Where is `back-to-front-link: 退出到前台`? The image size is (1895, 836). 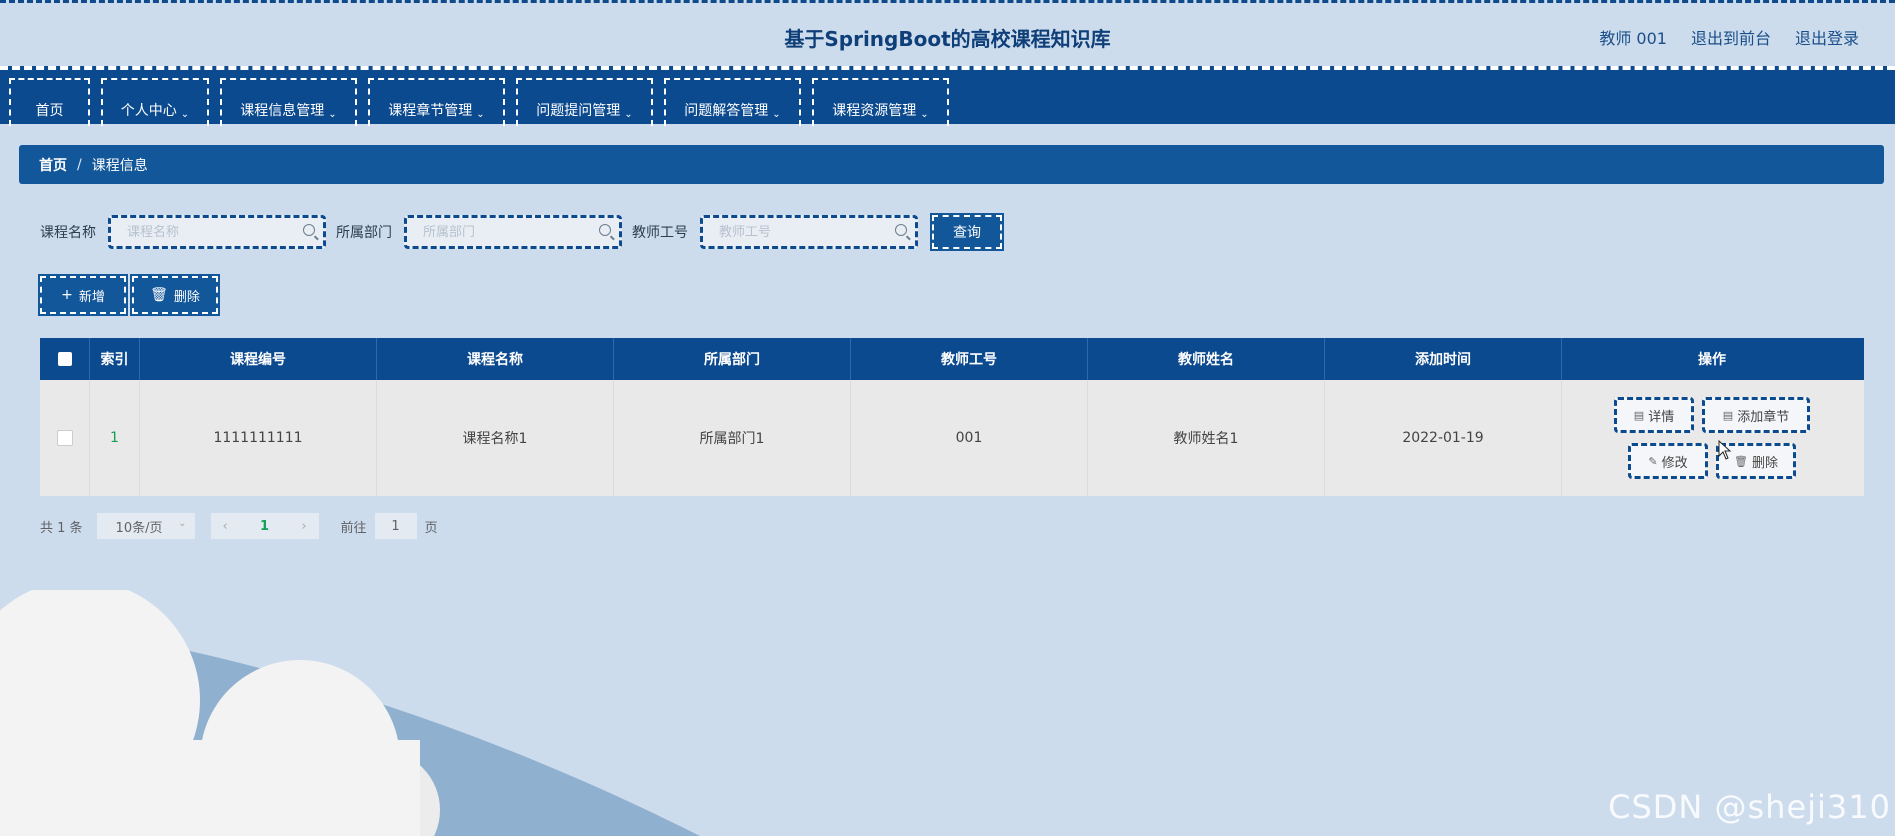
back-to-front-link: 退出到前台 is located at coordinates (1731, 37).